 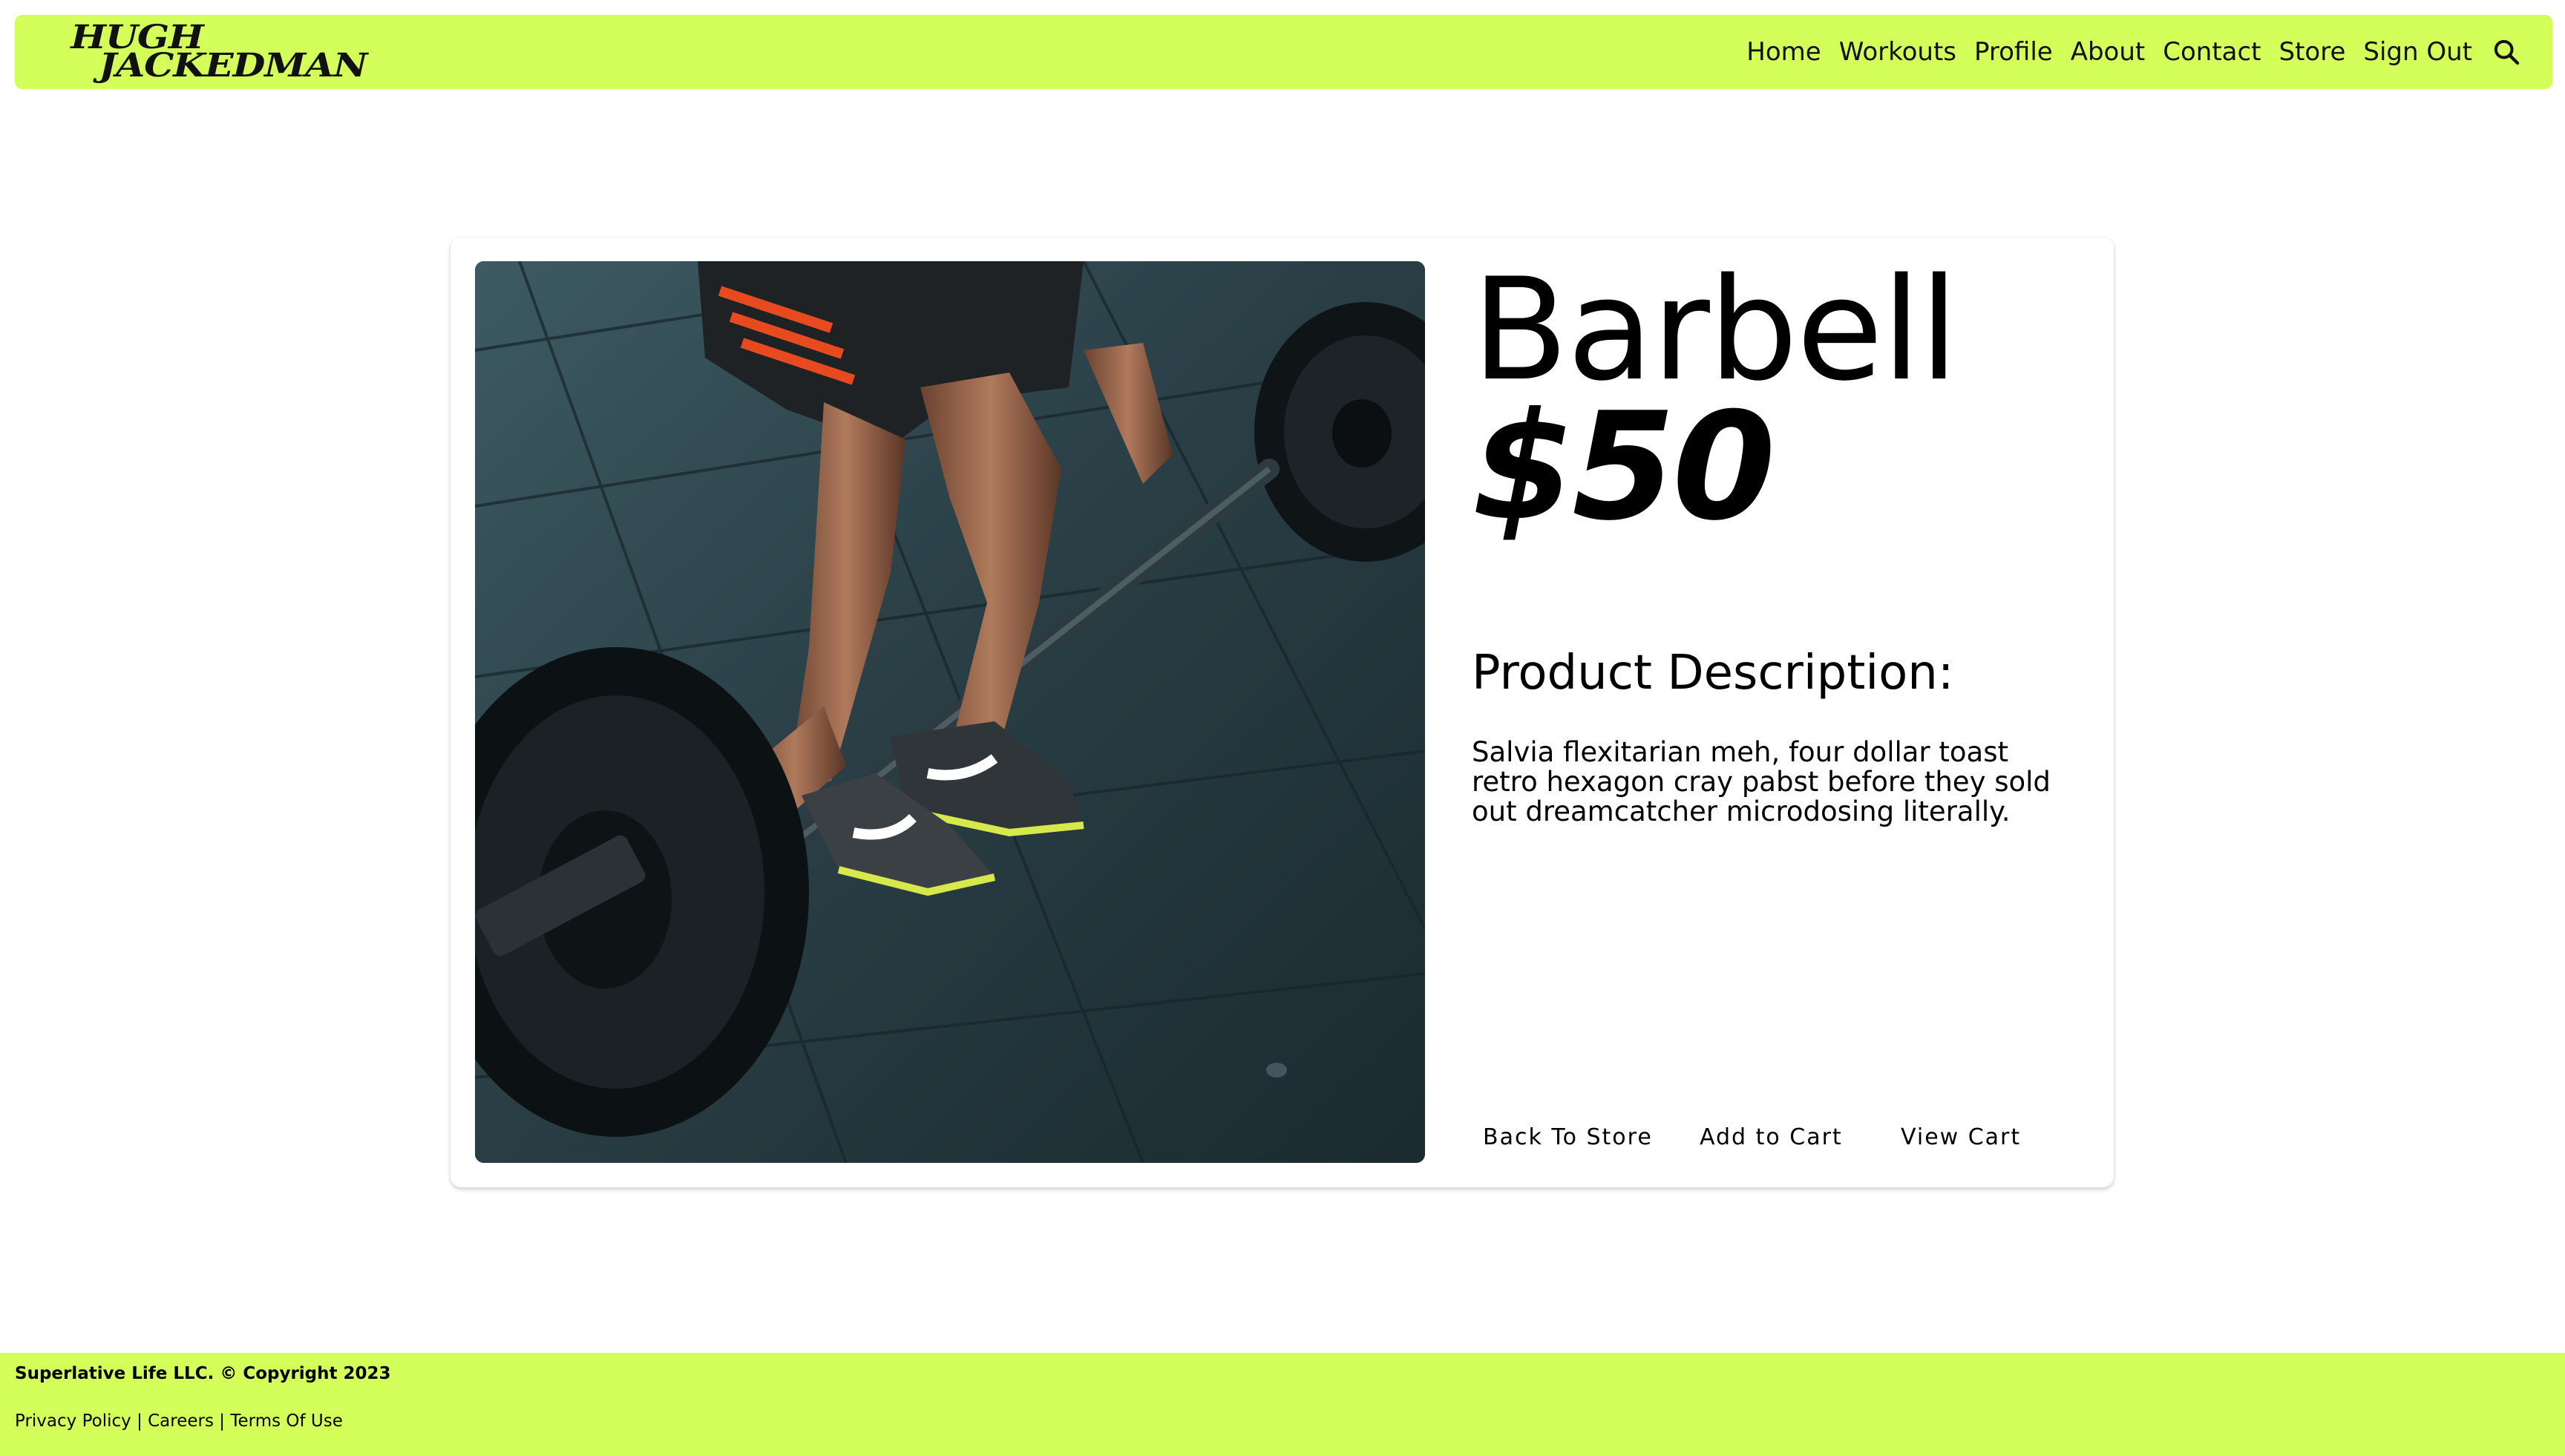 I want to click on logo-line-2: JACKEDMAN, so click(x=233, y=66).